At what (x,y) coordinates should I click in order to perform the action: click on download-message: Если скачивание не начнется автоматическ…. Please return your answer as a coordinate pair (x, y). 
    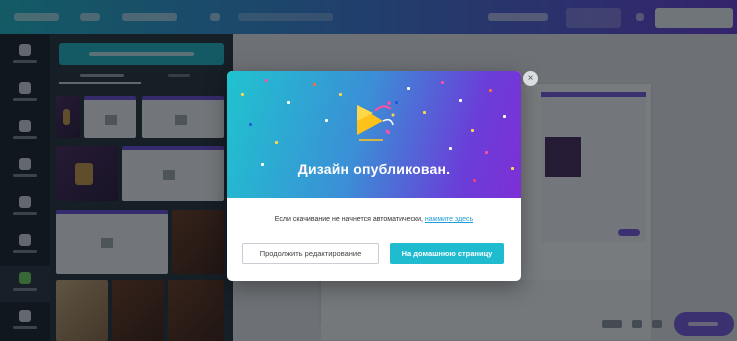
    Looking at the image, I should click on (374, 219).